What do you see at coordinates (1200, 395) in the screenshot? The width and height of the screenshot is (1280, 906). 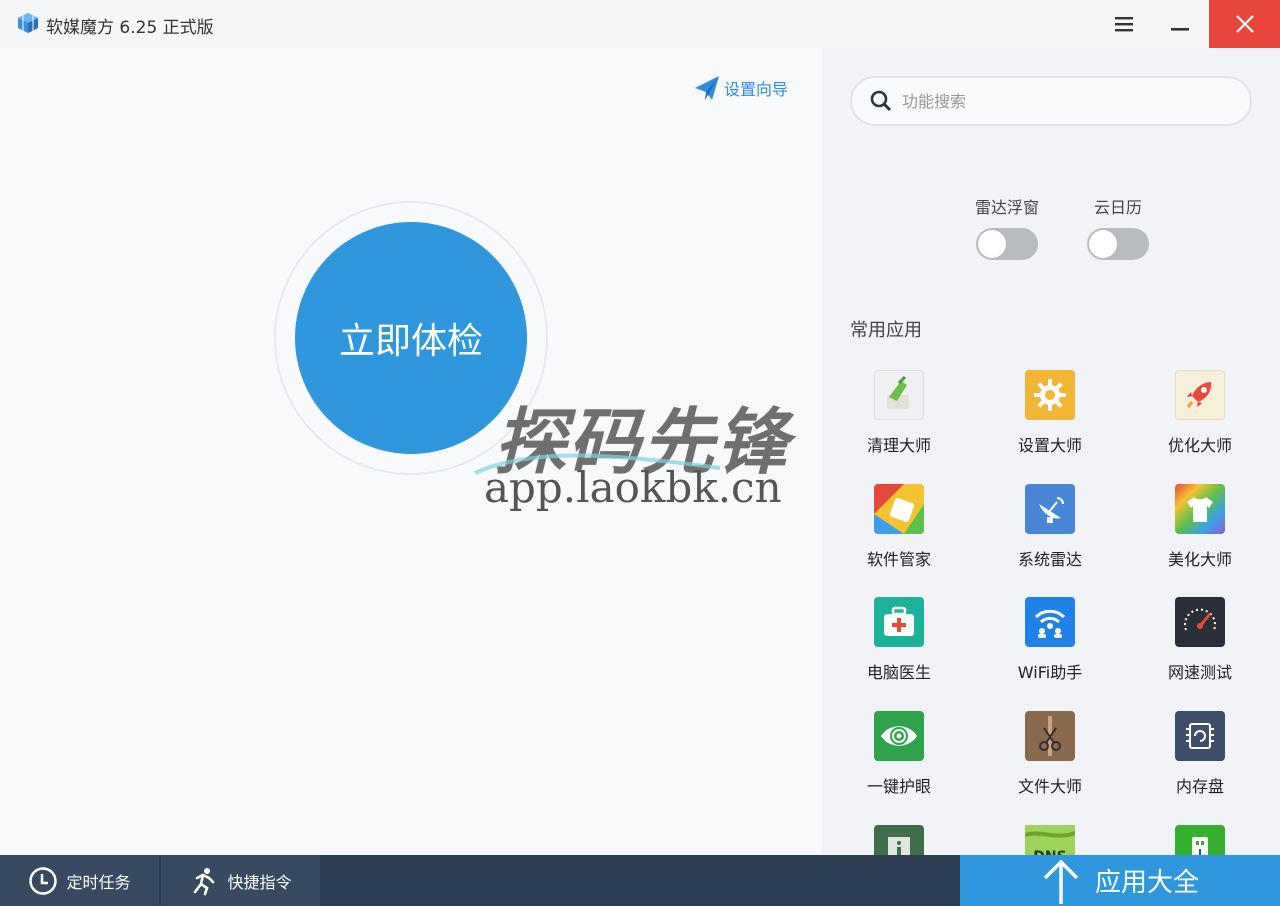 I see `rocket-icon` at bounding box center [1200, 395].